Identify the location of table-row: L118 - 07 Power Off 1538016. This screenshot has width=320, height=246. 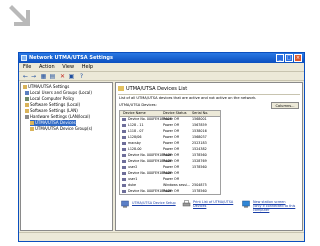
(170, 131).